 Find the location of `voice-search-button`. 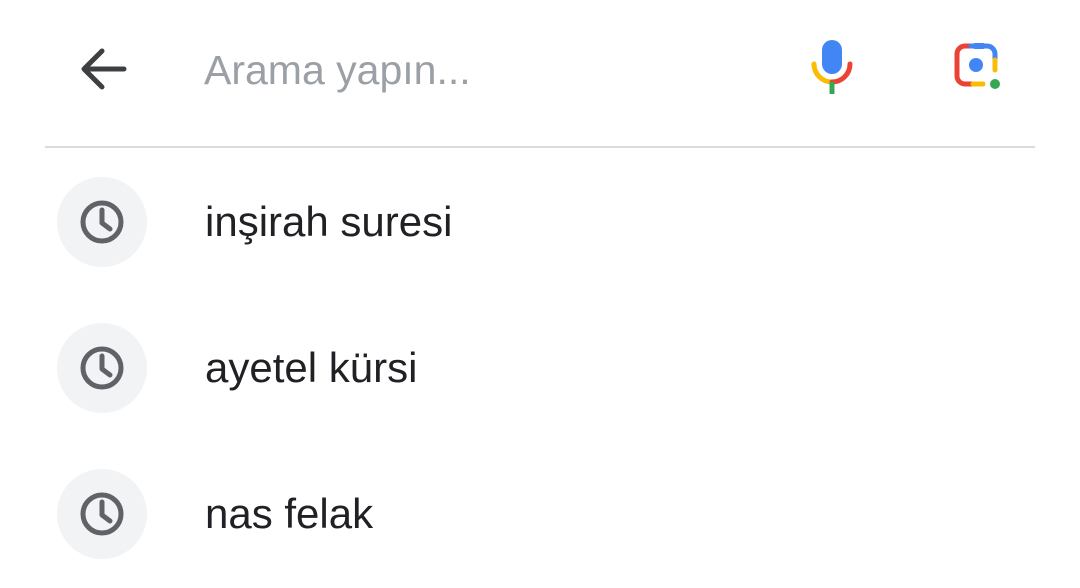

voice-search-button is located at coordinates (832, 67).